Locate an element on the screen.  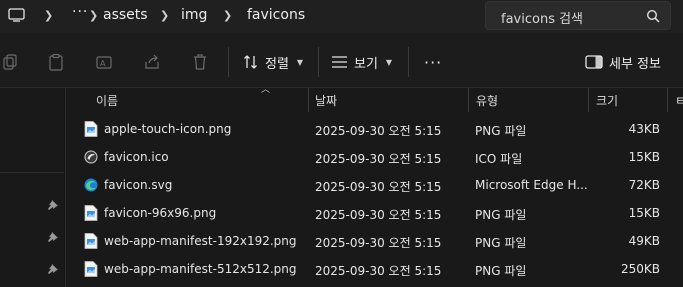
nav-divider is located at coordinates (32, 172).